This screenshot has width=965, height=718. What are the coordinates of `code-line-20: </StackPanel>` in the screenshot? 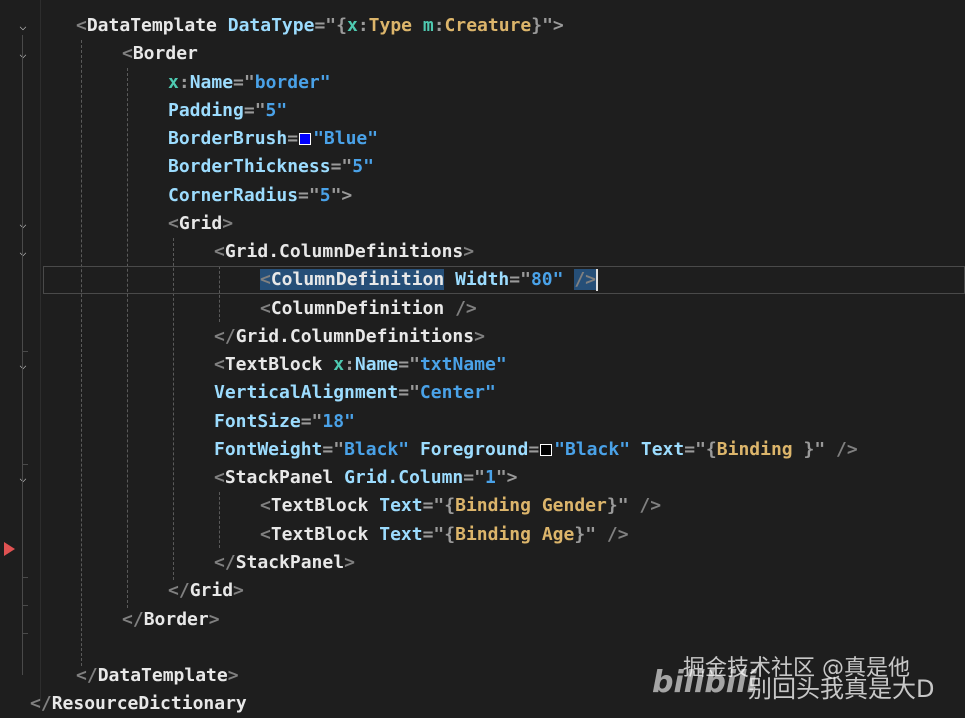 It's located at (284, 563).